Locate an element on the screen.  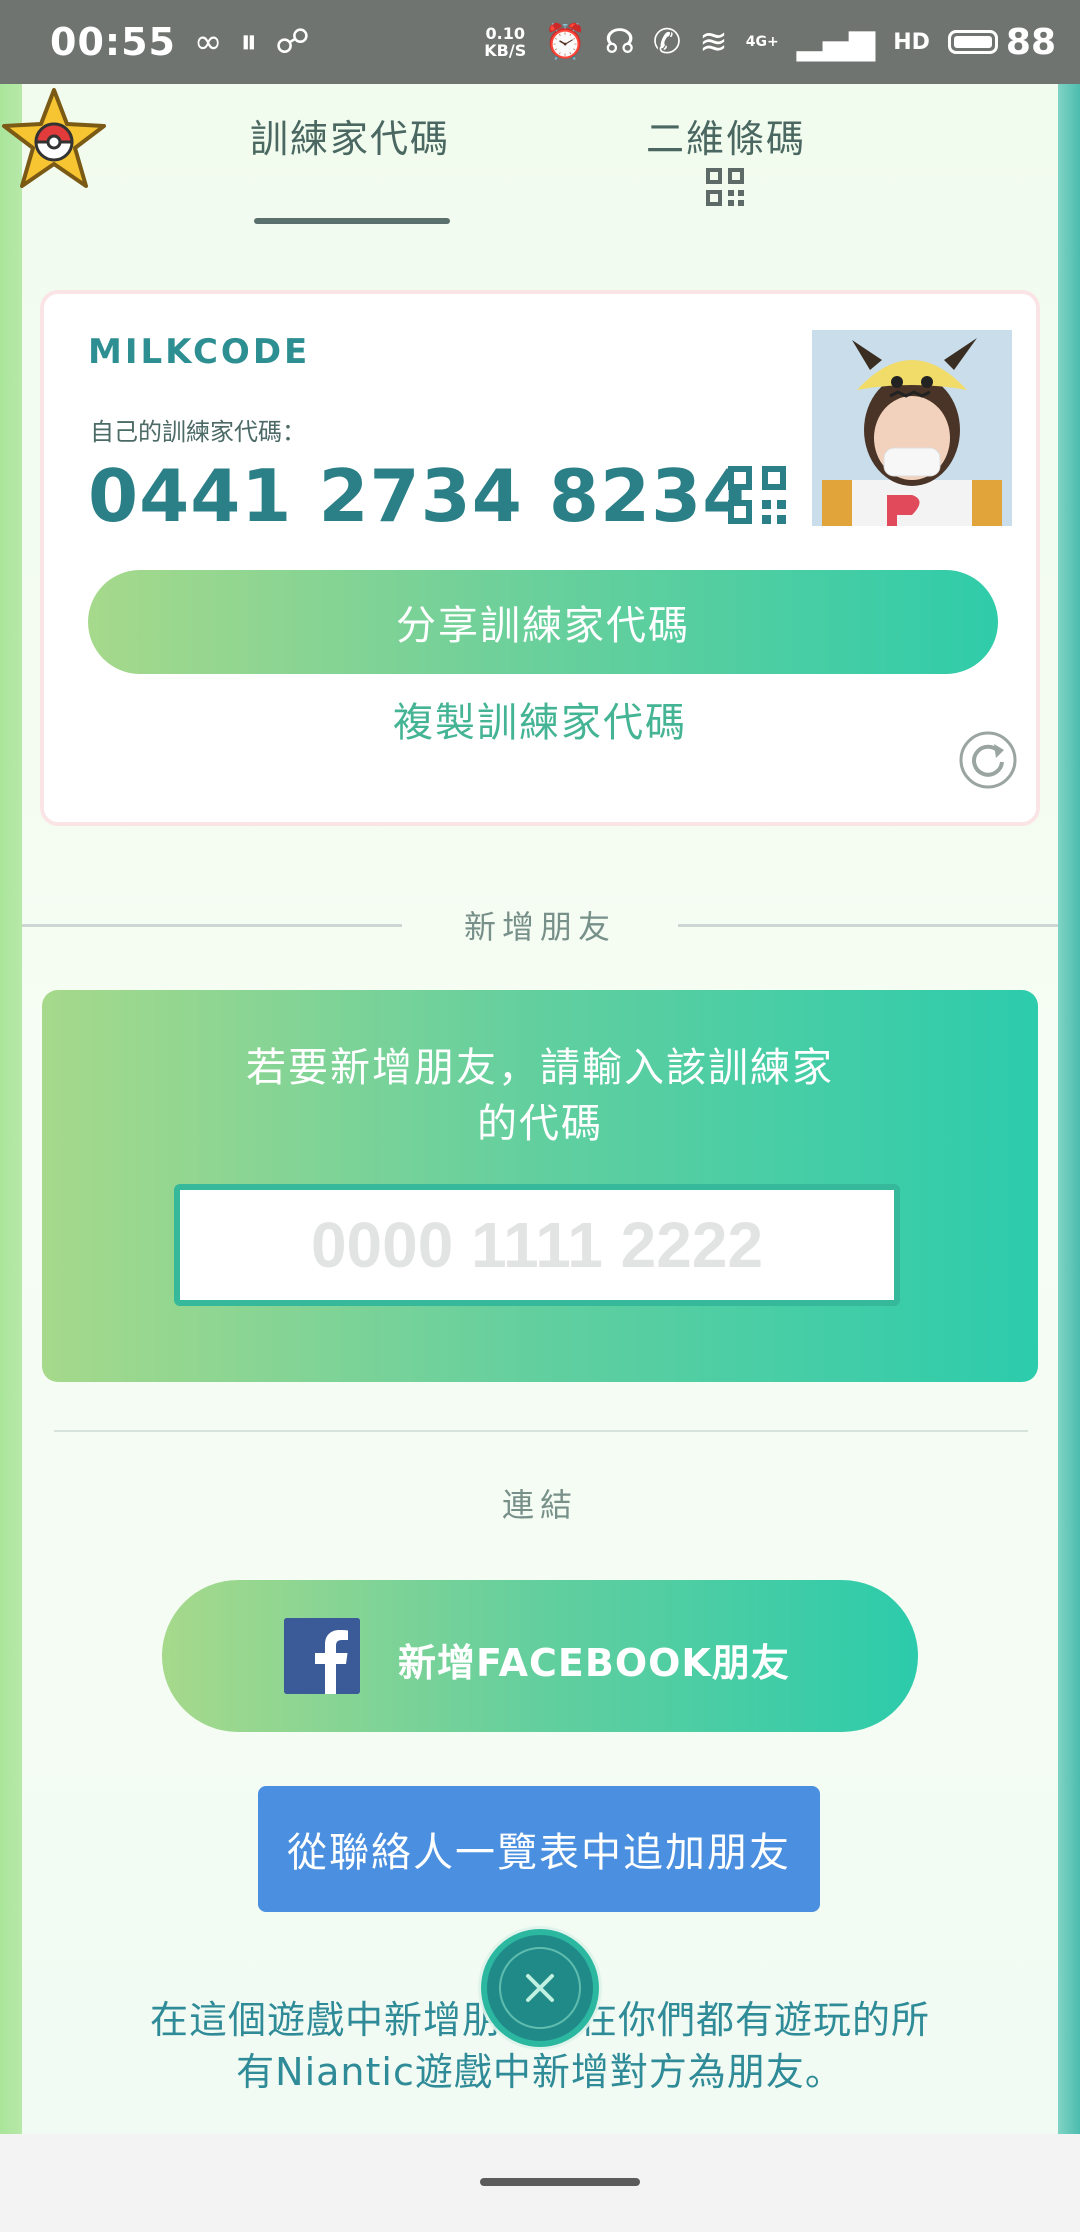
tab-bar: 訓練家代碼 二維條碼 is located at coordinates (558, 159).